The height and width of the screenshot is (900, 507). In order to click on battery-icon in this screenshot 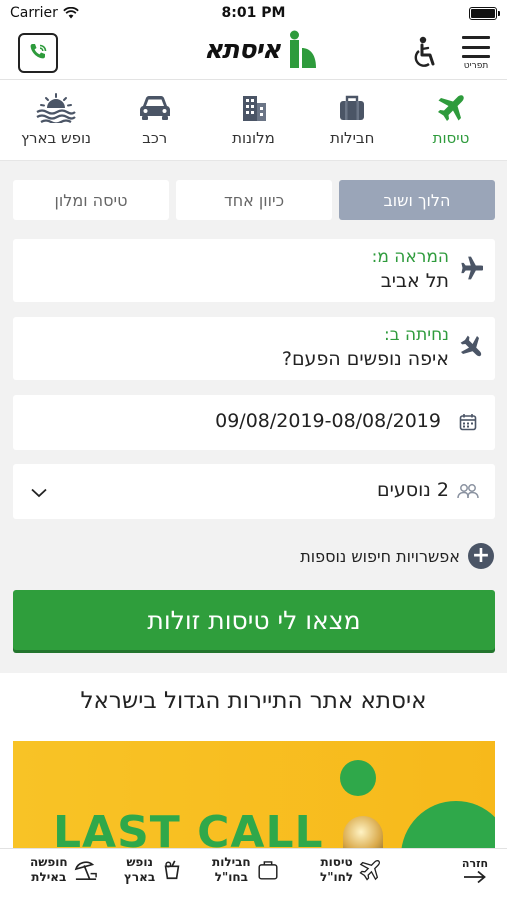, I will do `click(484, 13)`.